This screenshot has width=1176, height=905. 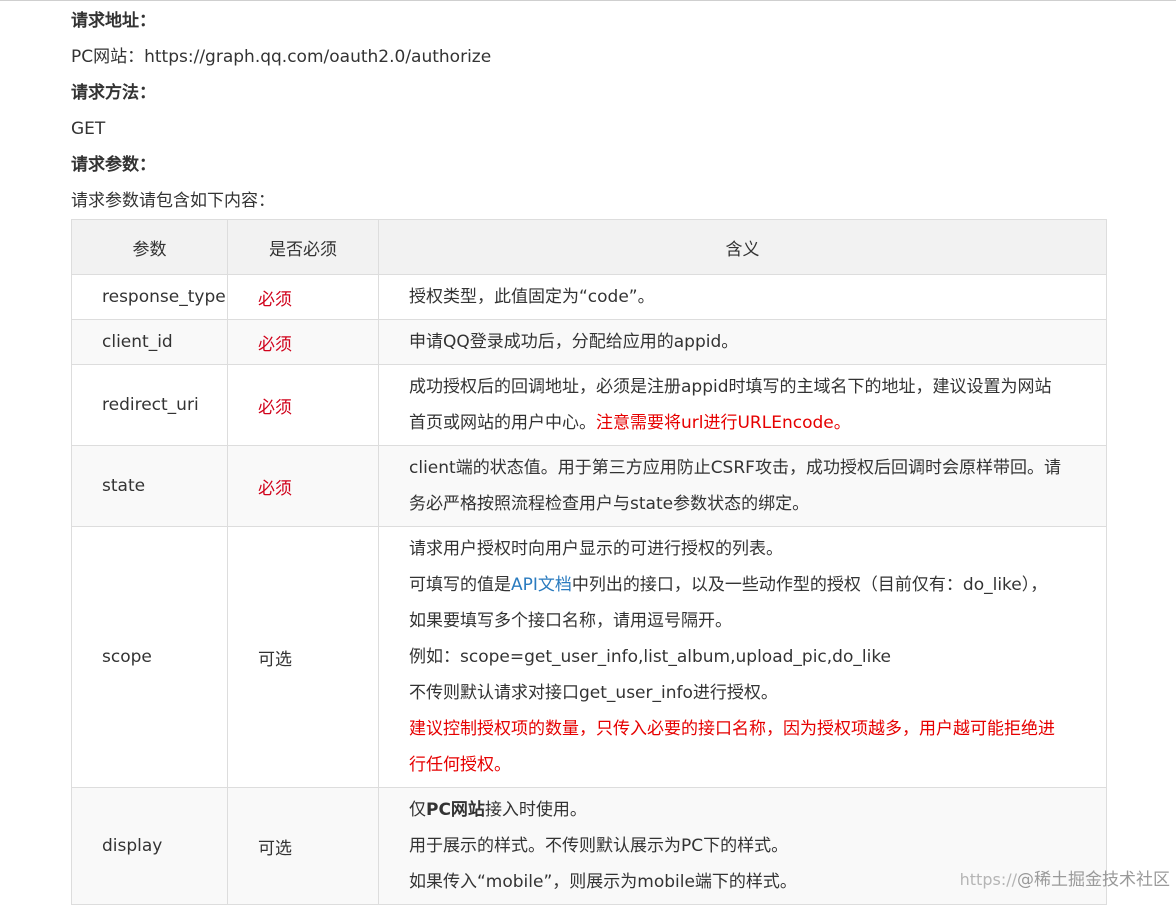 I want to click on request-url-heading: 请求地址：, so click(x=113, y=21).